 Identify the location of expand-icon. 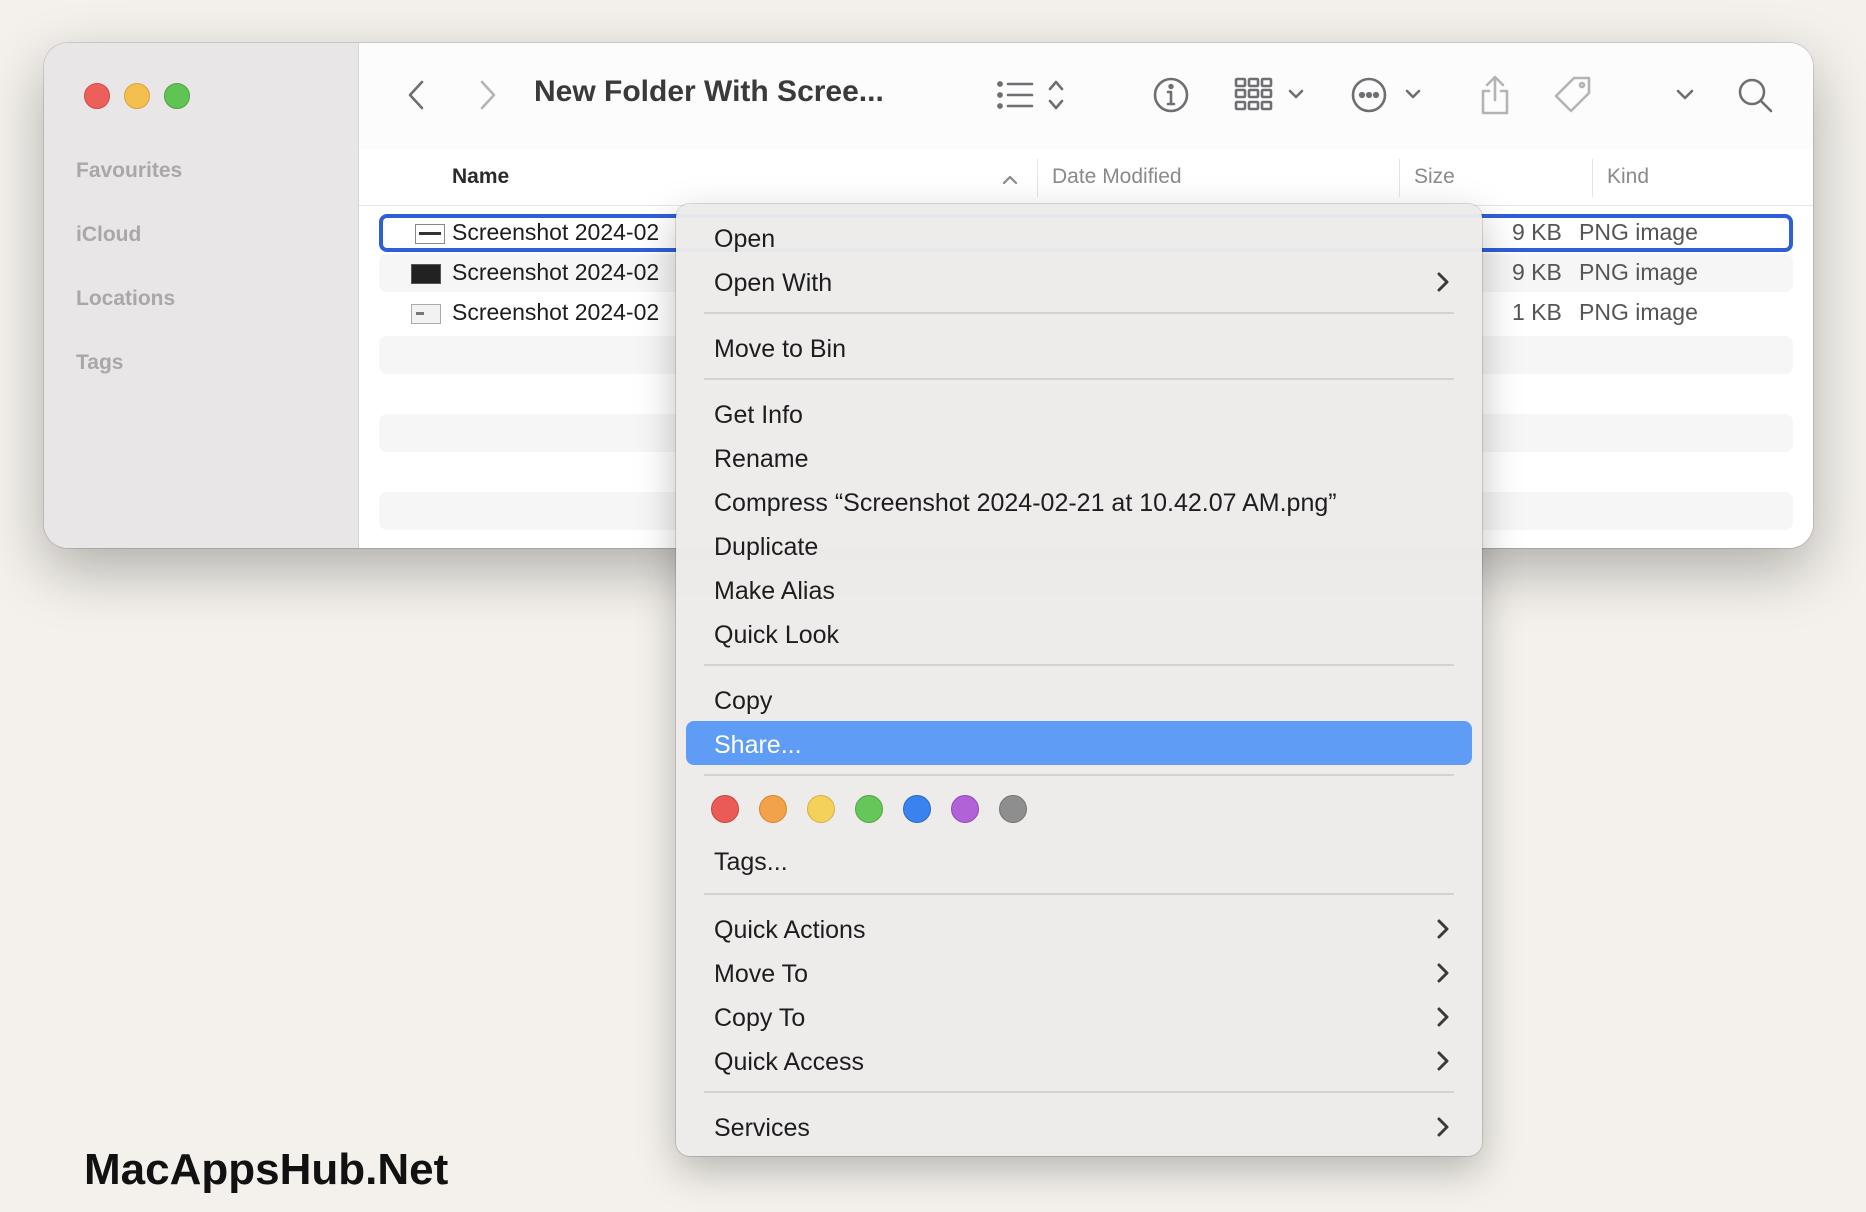
(1685, 95).